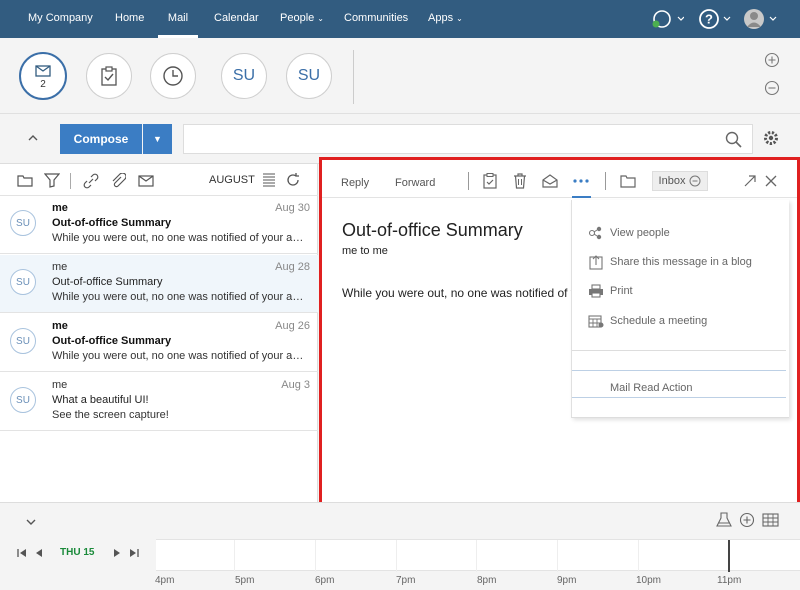 The image size is (800, 590). What do you see at coordinates (406, 580) in the screenshot?
I see `hour-label: 7pm` at bounding box center [406, 580].